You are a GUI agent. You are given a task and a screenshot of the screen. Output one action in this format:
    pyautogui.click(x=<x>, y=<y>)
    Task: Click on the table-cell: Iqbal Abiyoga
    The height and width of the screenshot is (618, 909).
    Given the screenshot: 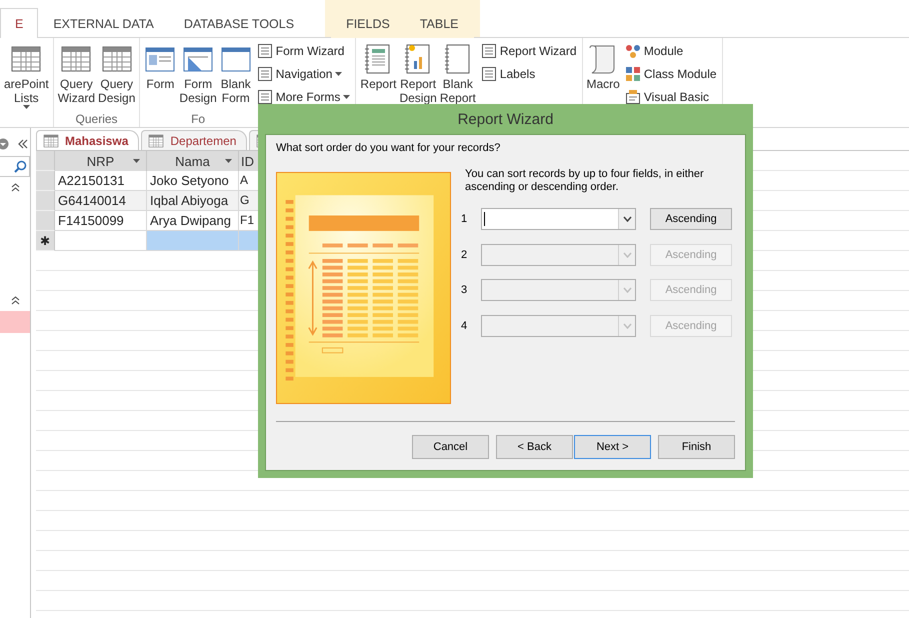 What is the action you would take?
    pyautogui.click(x=193, y=201)
    